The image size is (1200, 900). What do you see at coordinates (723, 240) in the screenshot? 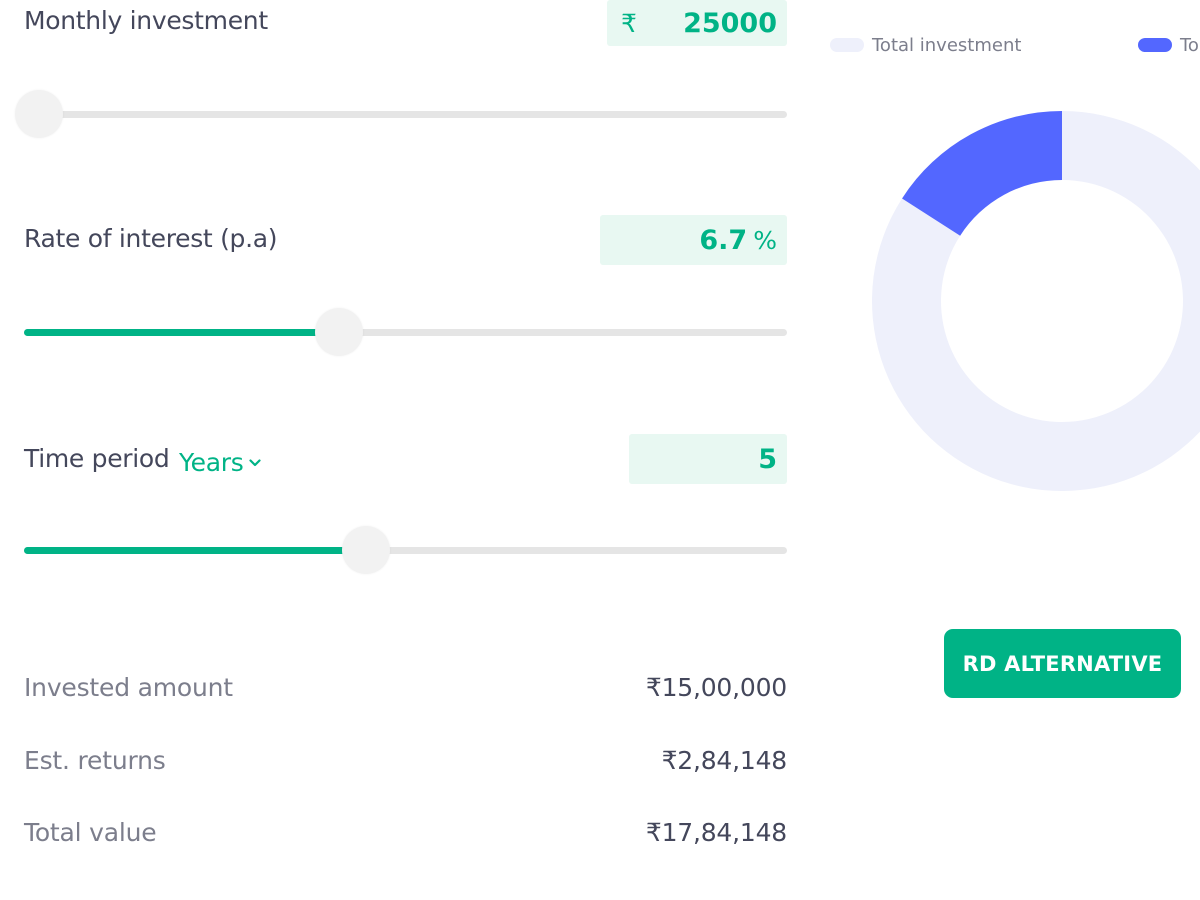
I see `rate-of-interest-value: 6.7` at bounding box center [723, 240].